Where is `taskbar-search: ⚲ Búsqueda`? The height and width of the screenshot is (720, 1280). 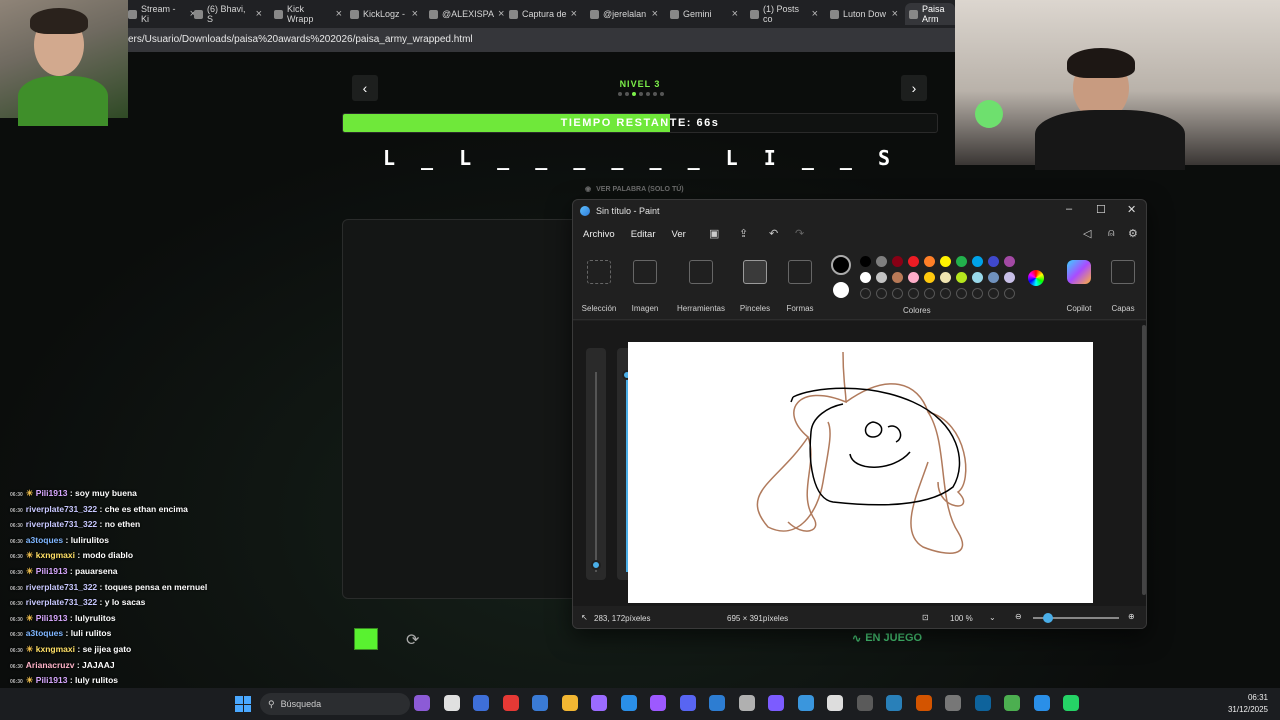 taskbar-search: ⚲ Búsqueda is located at coordinates (335, 704).